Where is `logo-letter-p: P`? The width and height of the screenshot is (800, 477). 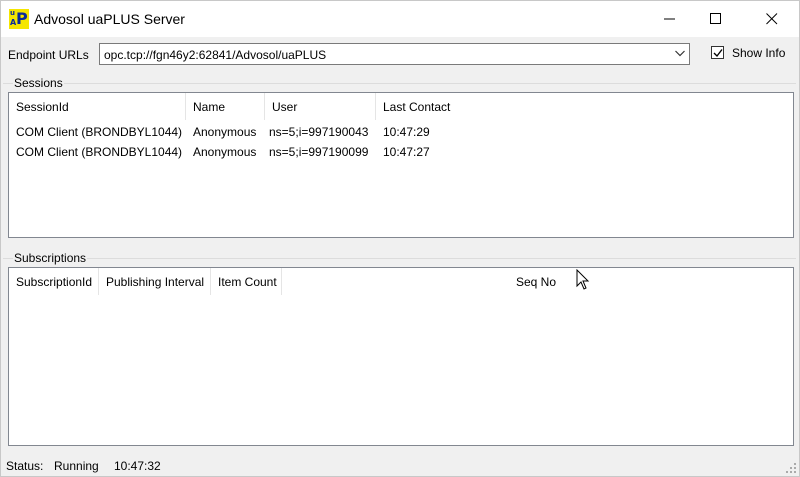
logo-letter-p: P is located at coordinates (22, 18).